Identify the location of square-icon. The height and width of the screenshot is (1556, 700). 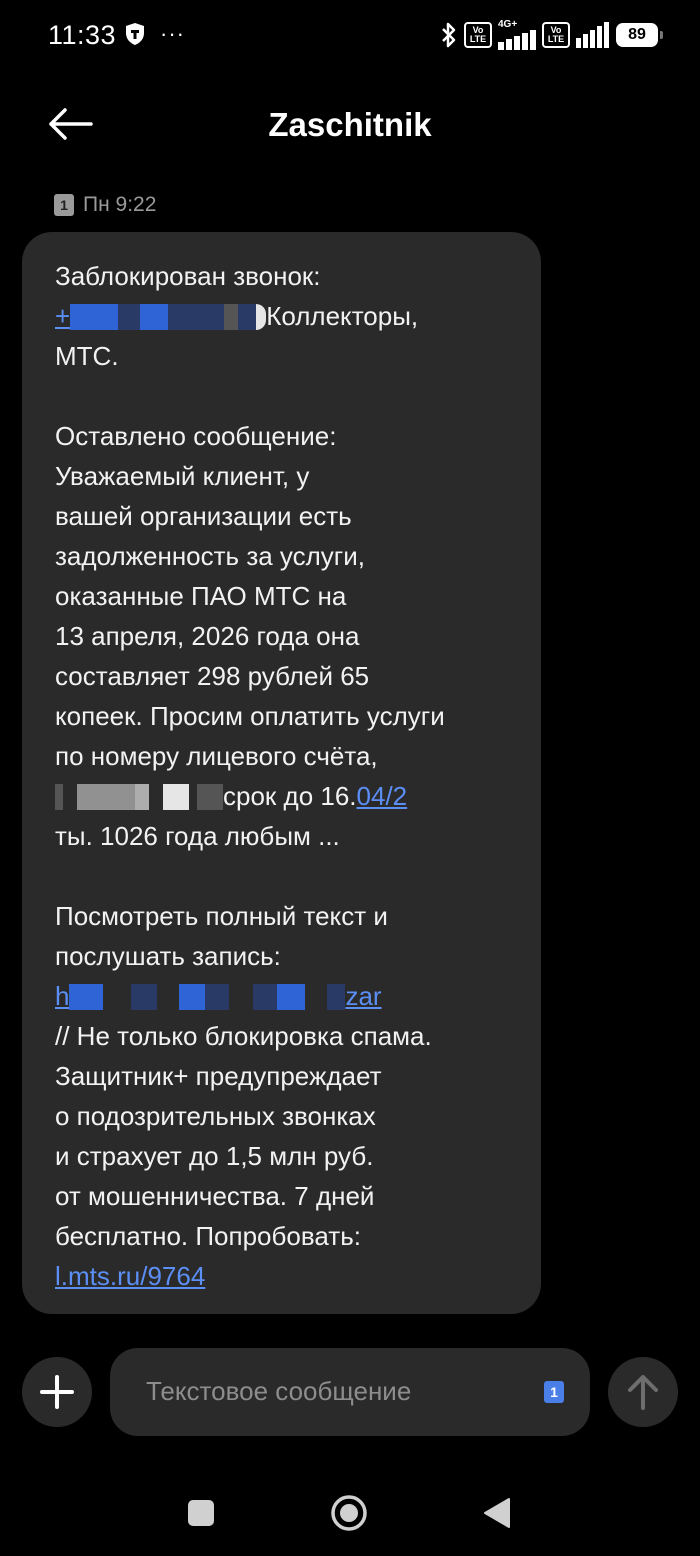
(201, 1513).